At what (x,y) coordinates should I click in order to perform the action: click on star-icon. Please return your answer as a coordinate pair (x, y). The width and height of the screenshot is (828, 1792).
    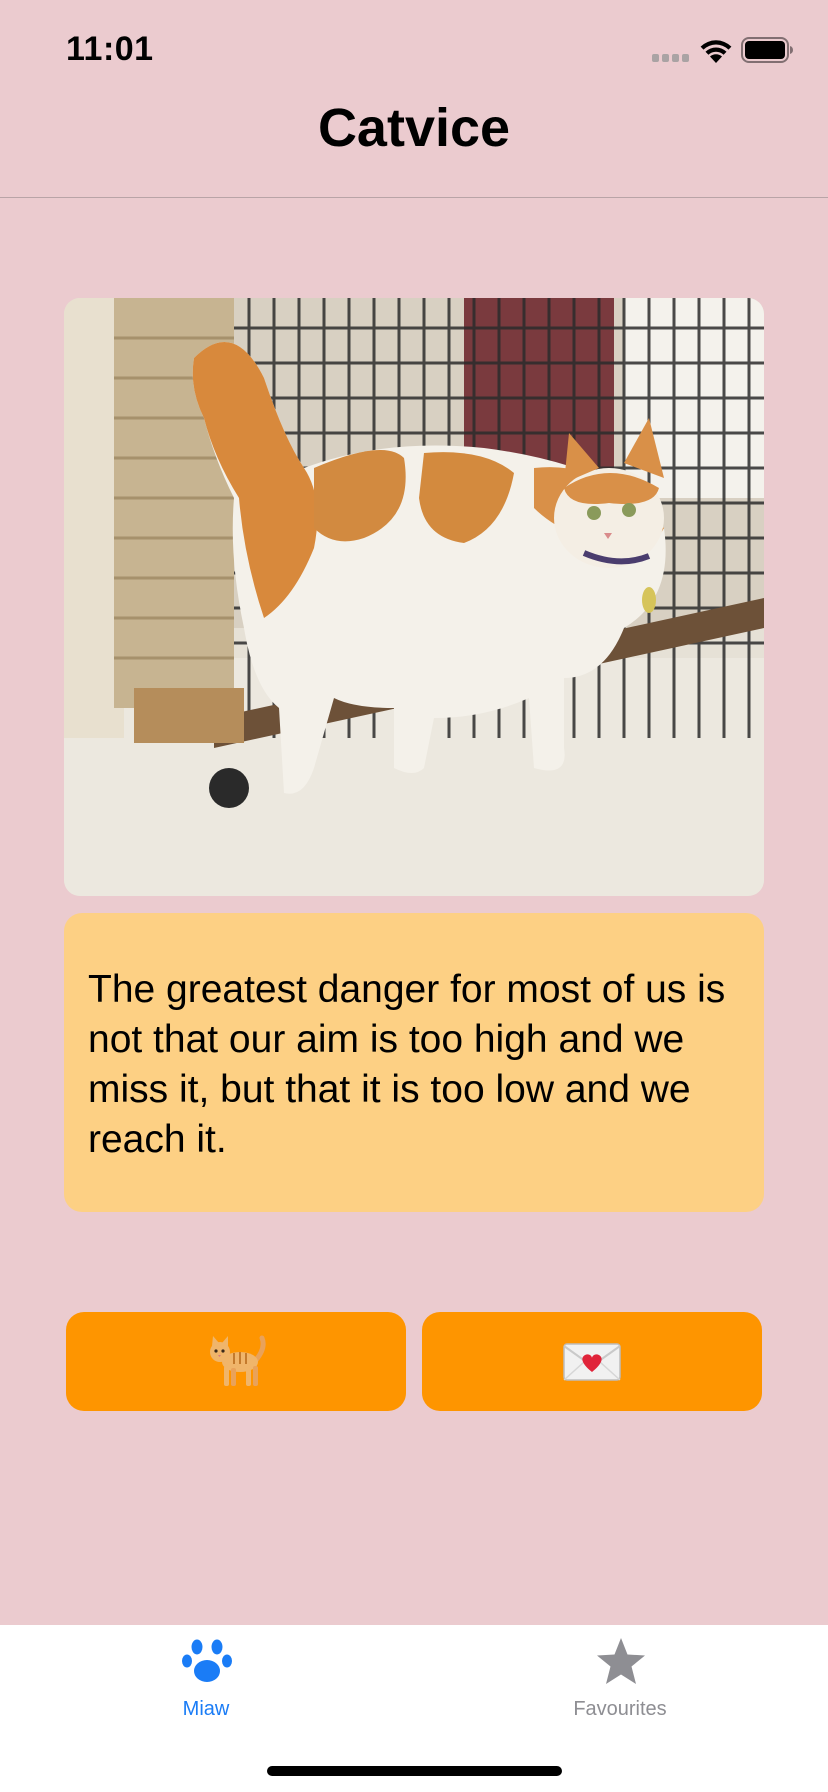
    Looking at the image, I should click on (621, 1661).